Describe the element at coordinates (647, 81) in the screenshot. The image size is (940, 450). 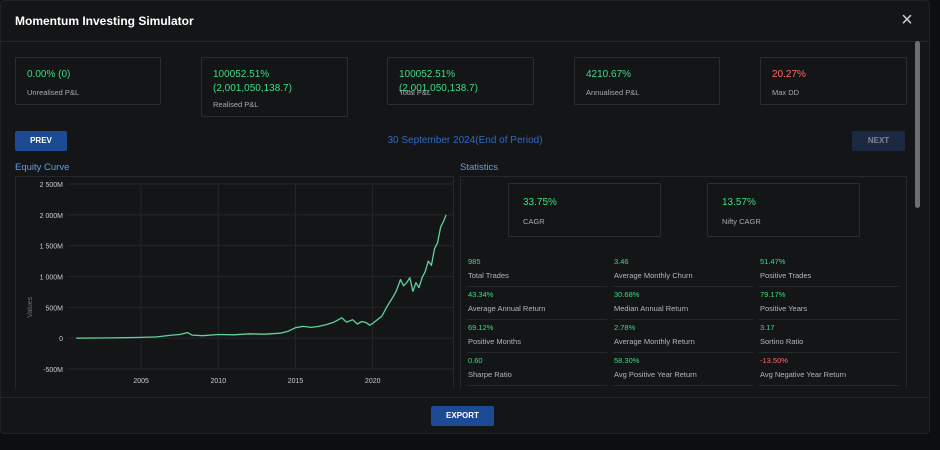
I see `annualised-pnl-card: 4210.67% Annualised P&L` at that location.